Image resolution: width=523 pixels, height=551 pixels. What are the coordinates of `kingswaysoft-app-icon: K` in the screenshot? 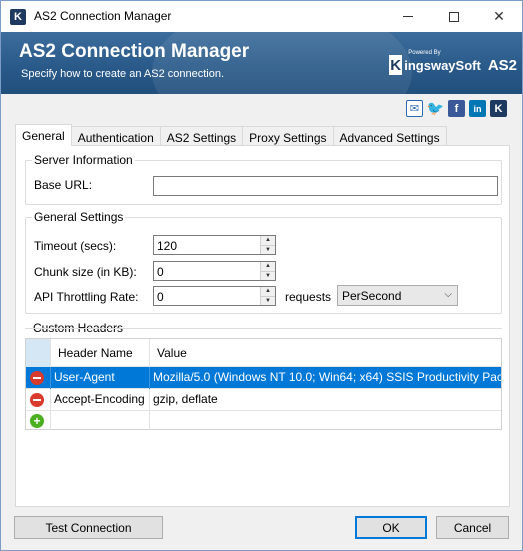 It's located at (18, 17).